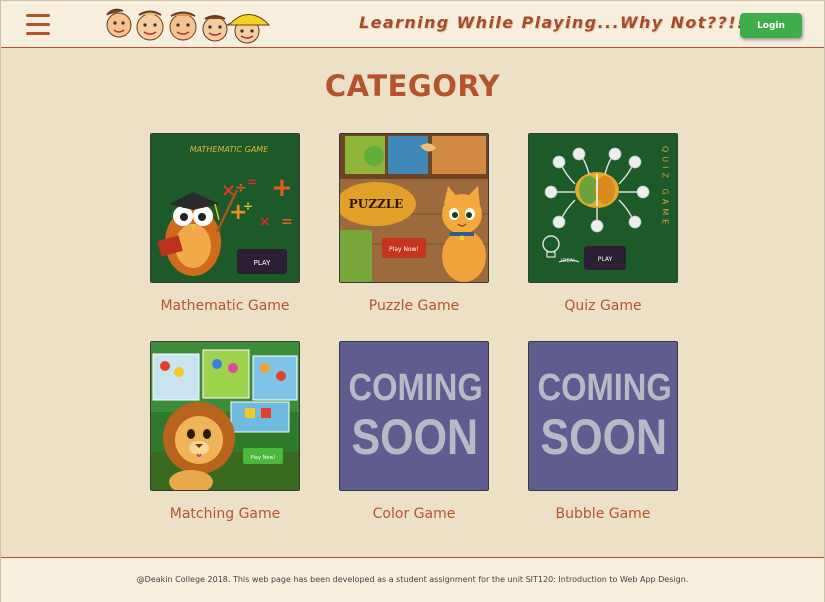 Image resolution: width=825 pixels, height=602 pixels. I want to click on matching-game-thumbnail: Play Now!, so click(225, 416).